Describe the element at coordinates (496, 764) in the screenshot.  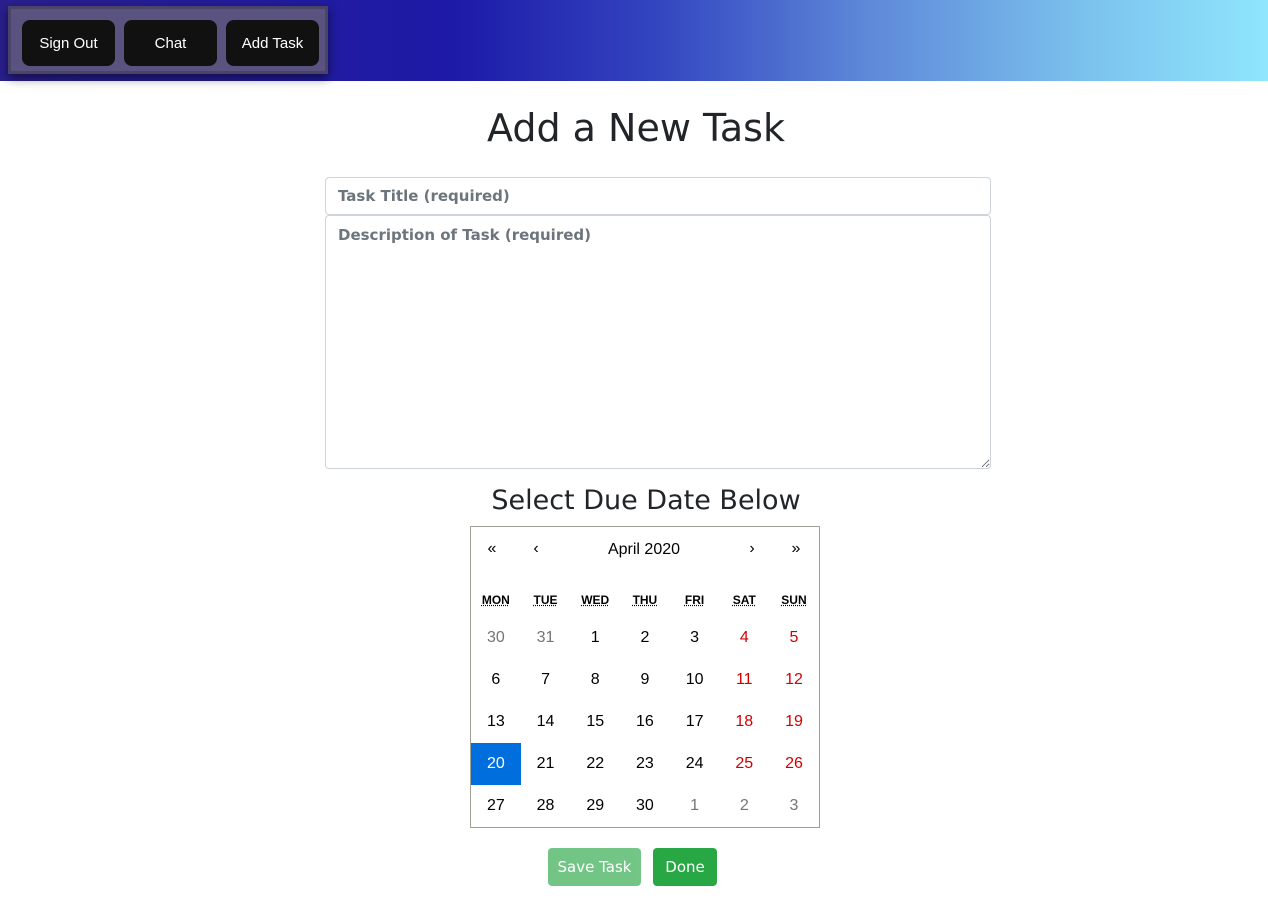
I see `calendar-day-selected: 20` at that location.